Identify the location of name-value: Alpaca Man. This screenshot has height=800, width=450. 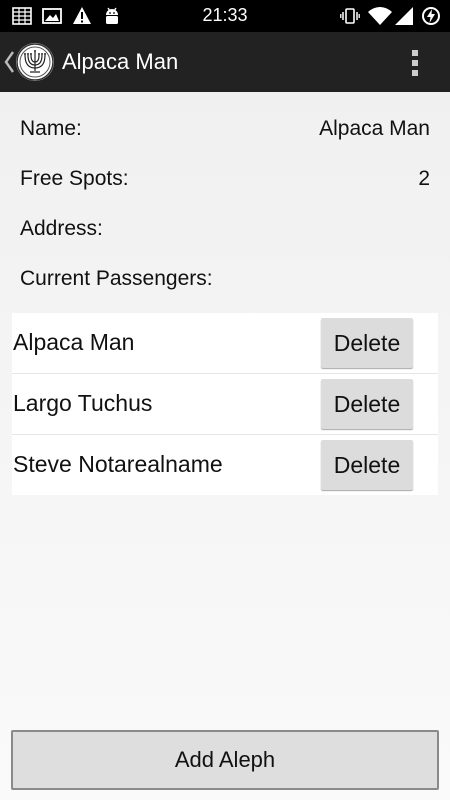
(374, 128).